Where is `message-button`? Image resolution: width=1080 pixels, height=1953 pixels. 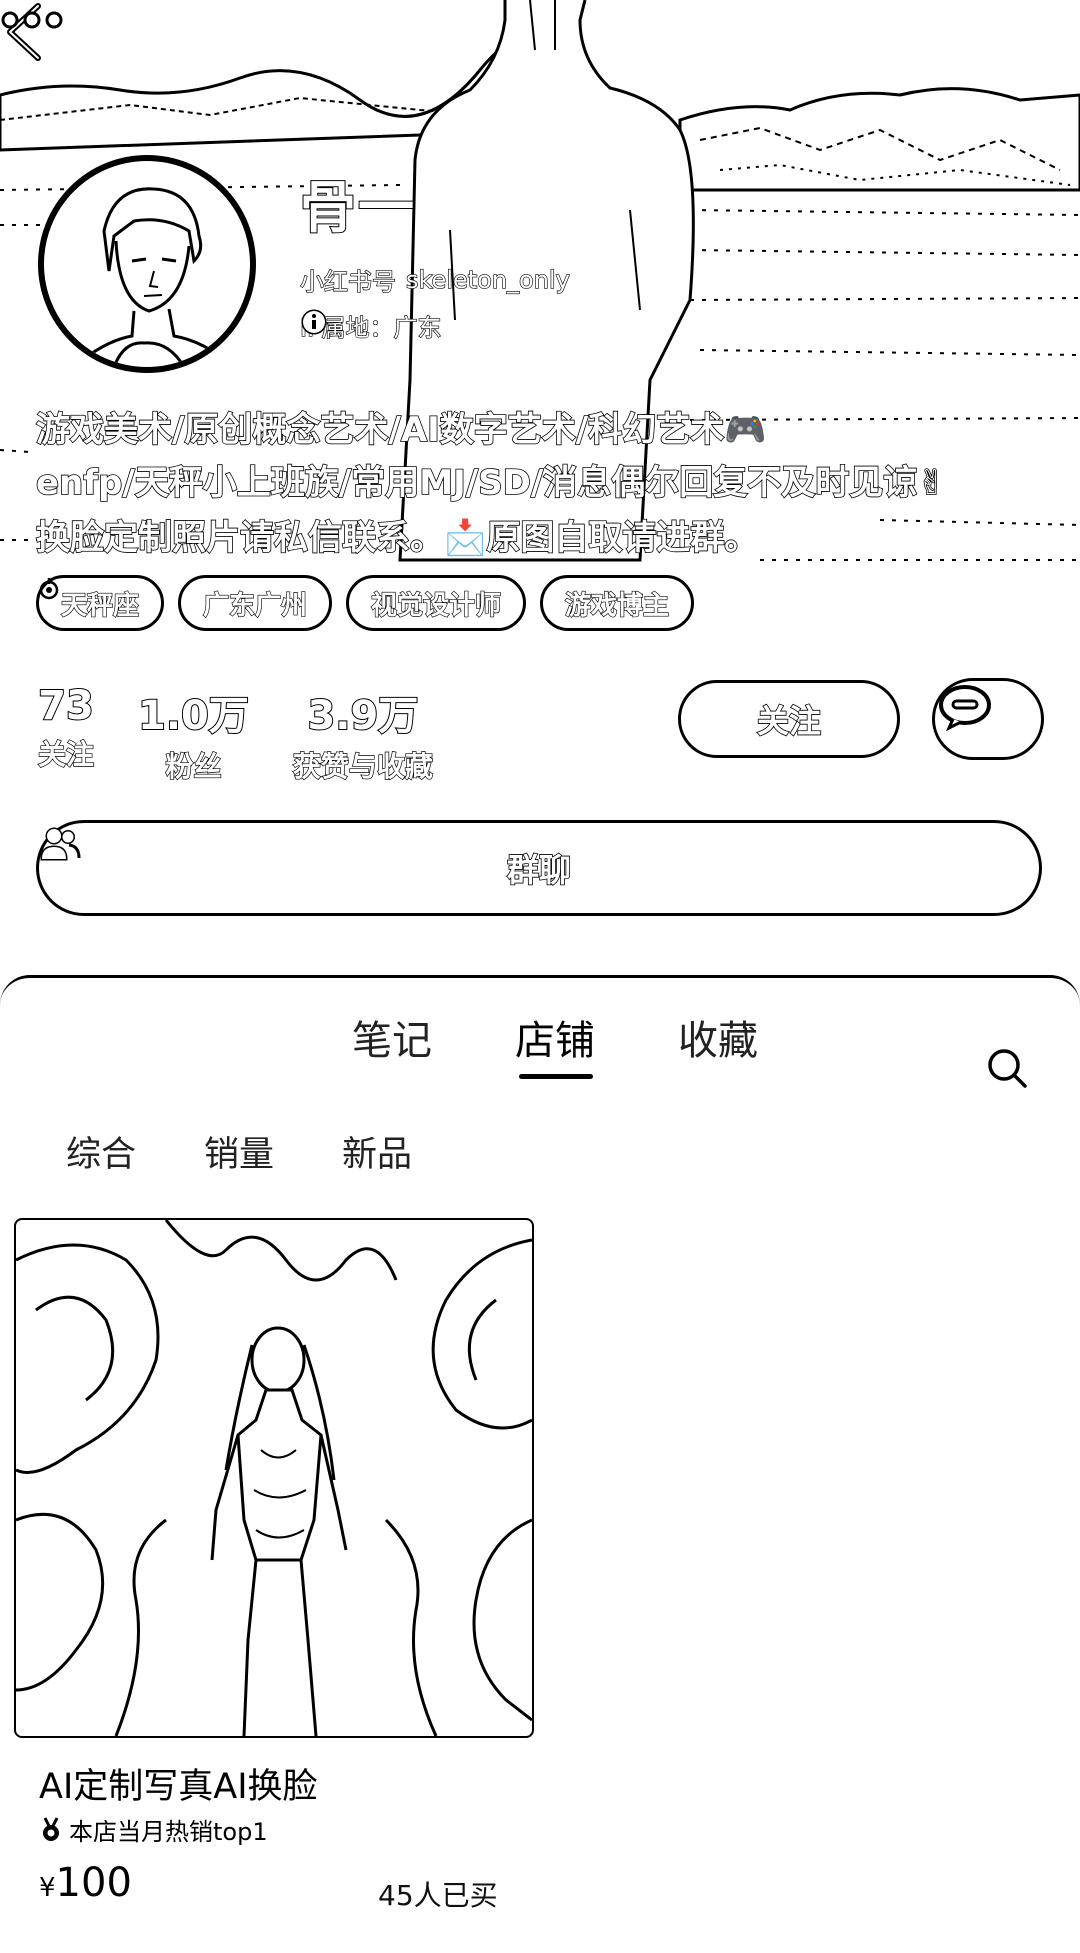
message-button is located at coordinates (988, 719).